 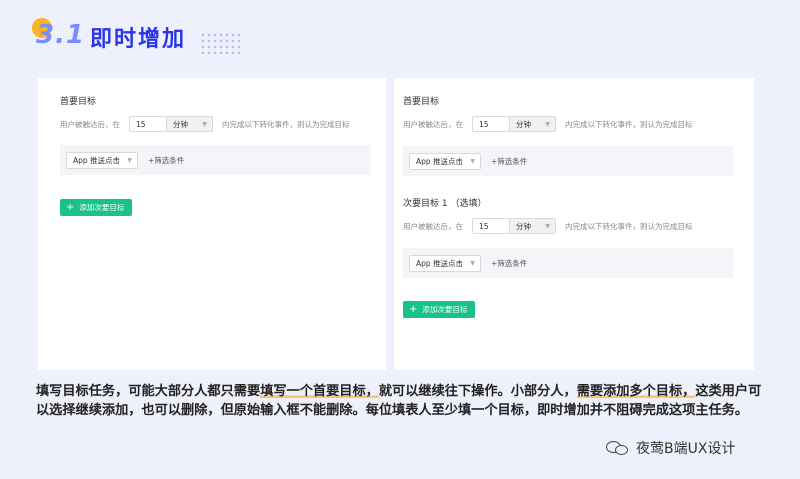 What do you see at coordinates (568, 263) in the screenshot?
I see `secondary-event-filter-box: App 推送点击 ▼ +筛选条件` at bounding box center [568, 263].